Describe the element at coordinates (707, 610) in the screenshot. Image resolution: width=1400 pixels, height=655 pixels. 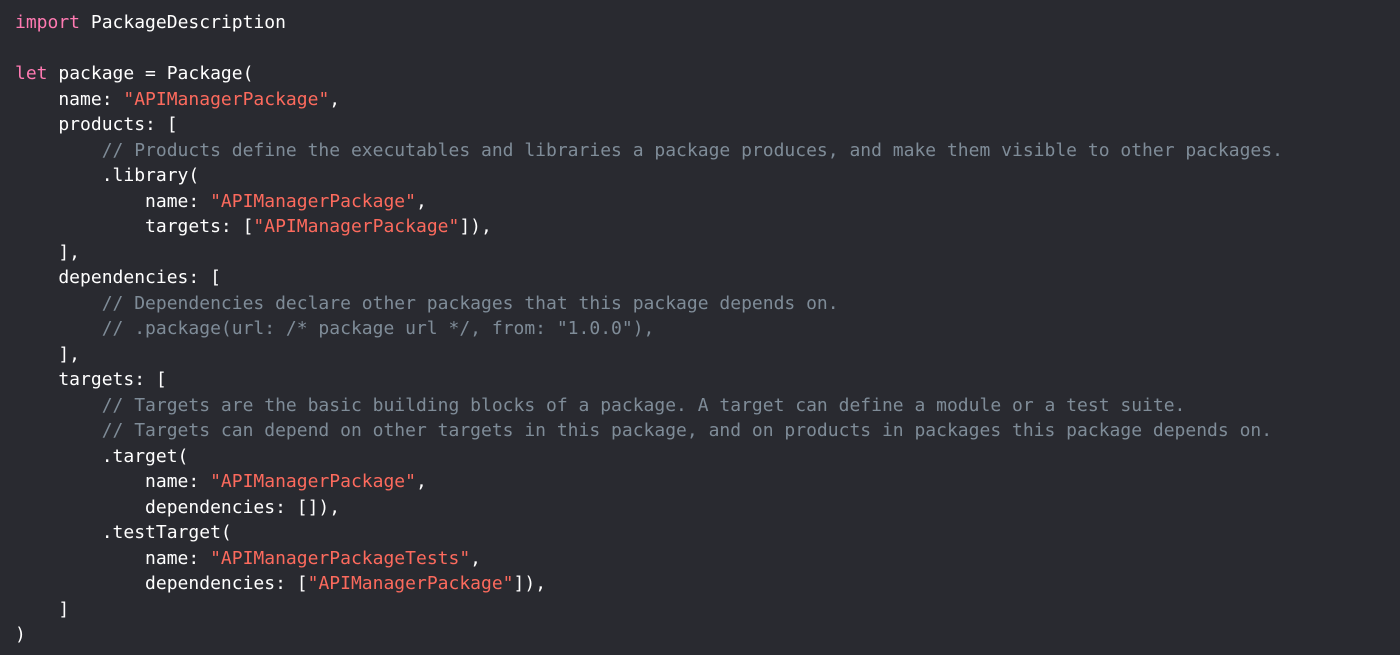
I see `code-line: ]` at that location.